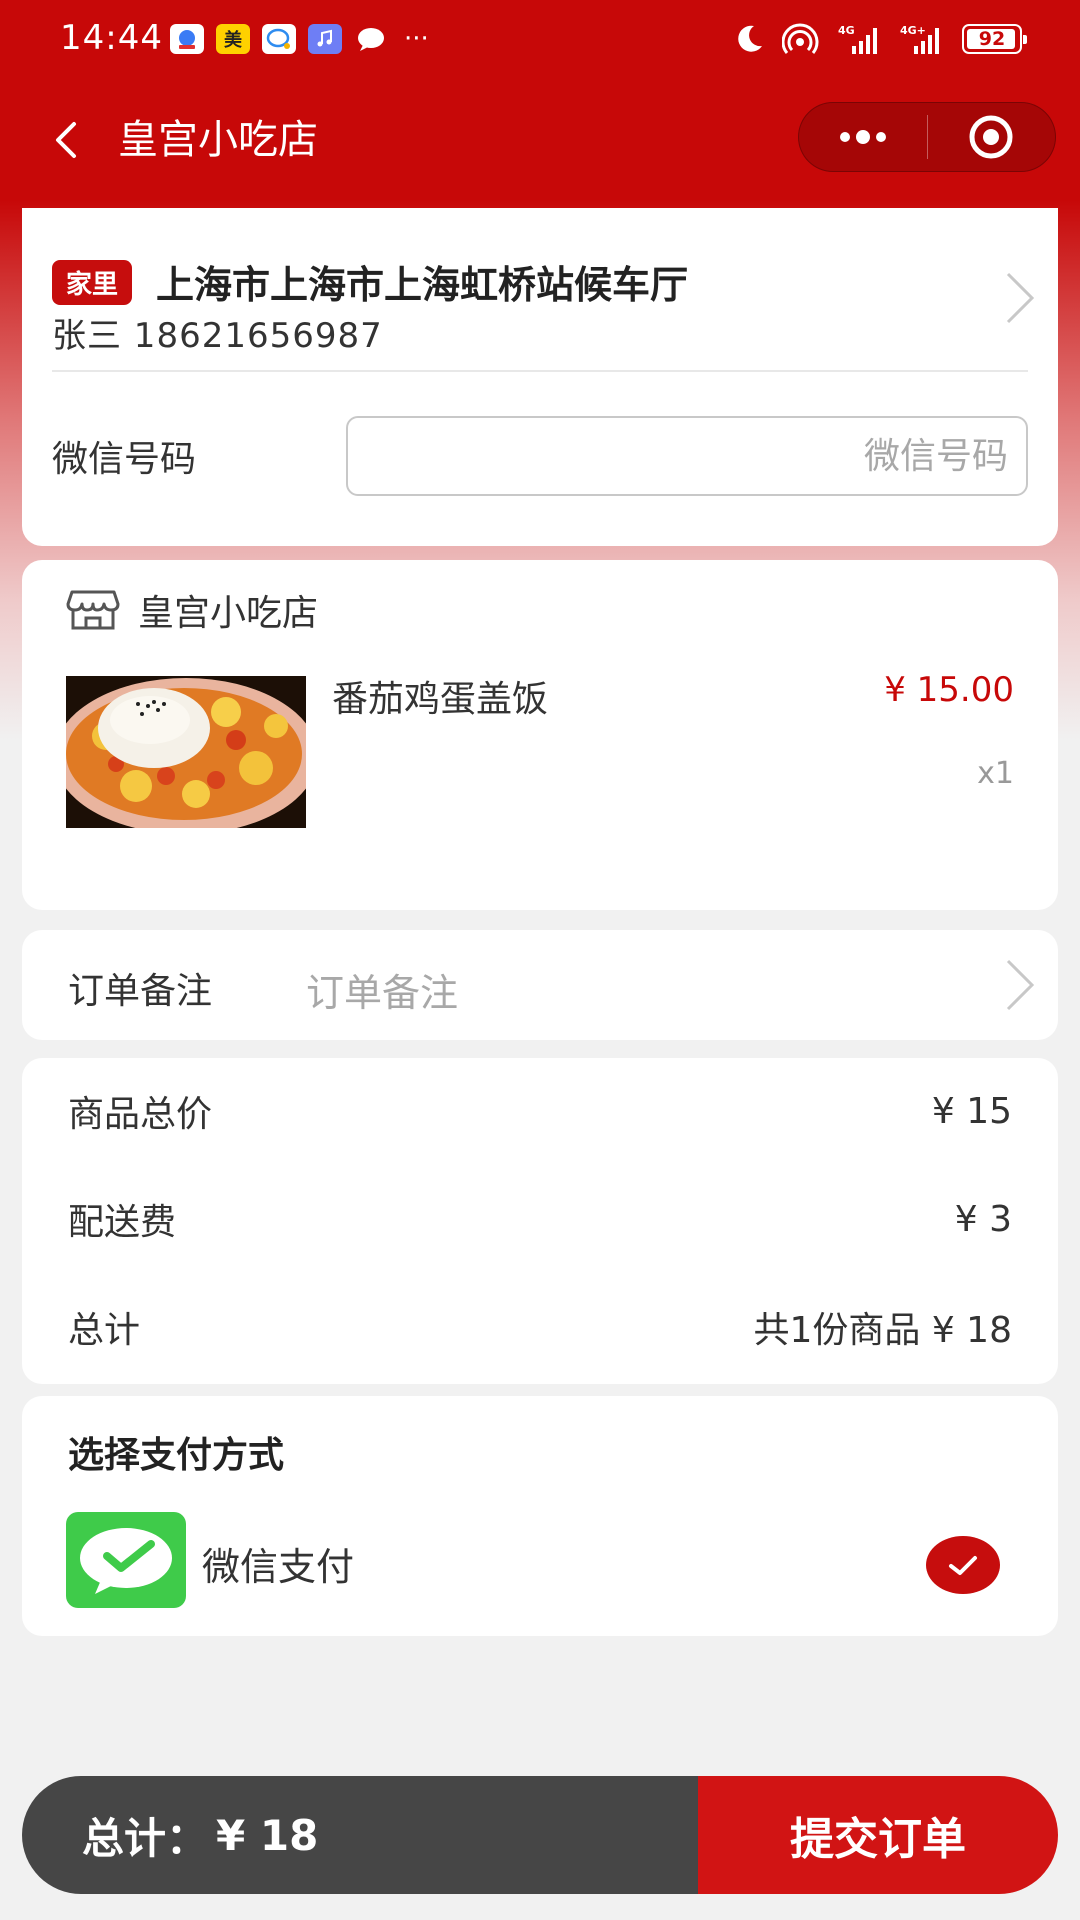 The image size is (1080, 1920). I want to click on payment-method-name: 微信支付, so click(278, 1563).